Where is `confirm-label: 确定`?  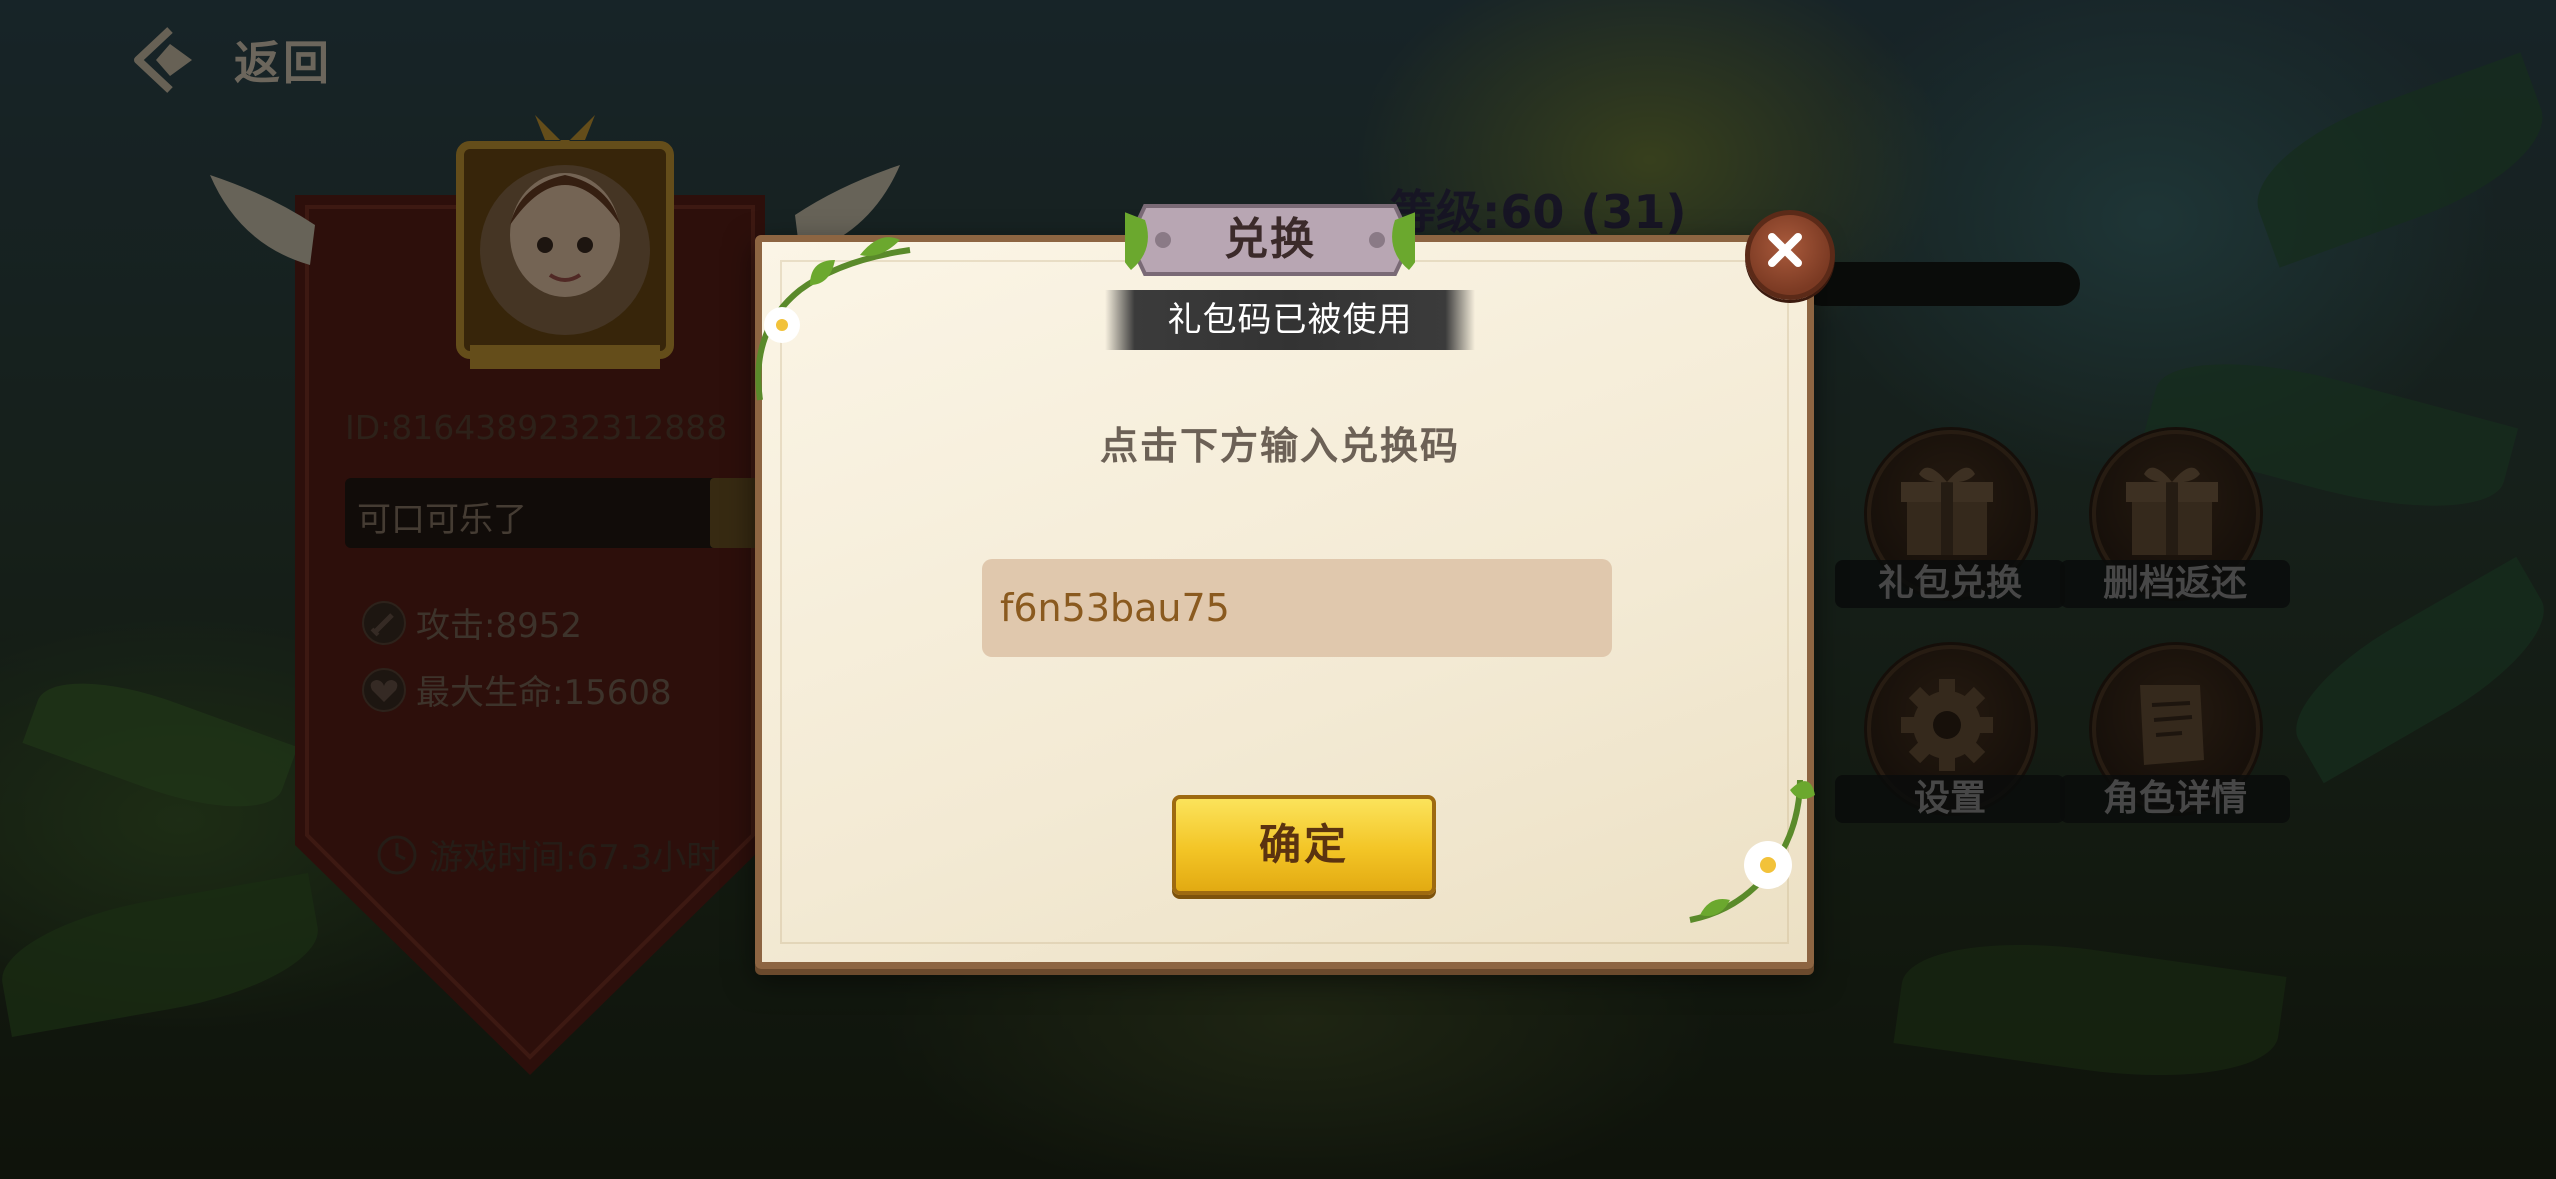 confirm-label: 确定 is located at coordinates (1303, 844).